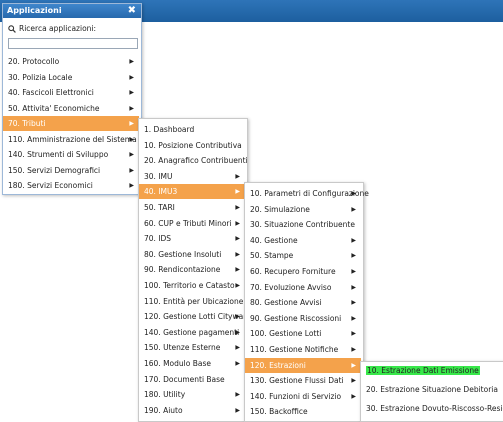 This screenshot has width=503, height=422. I want to click on imu3-item: 120. Estrazioni ▶, so click(303, 365).